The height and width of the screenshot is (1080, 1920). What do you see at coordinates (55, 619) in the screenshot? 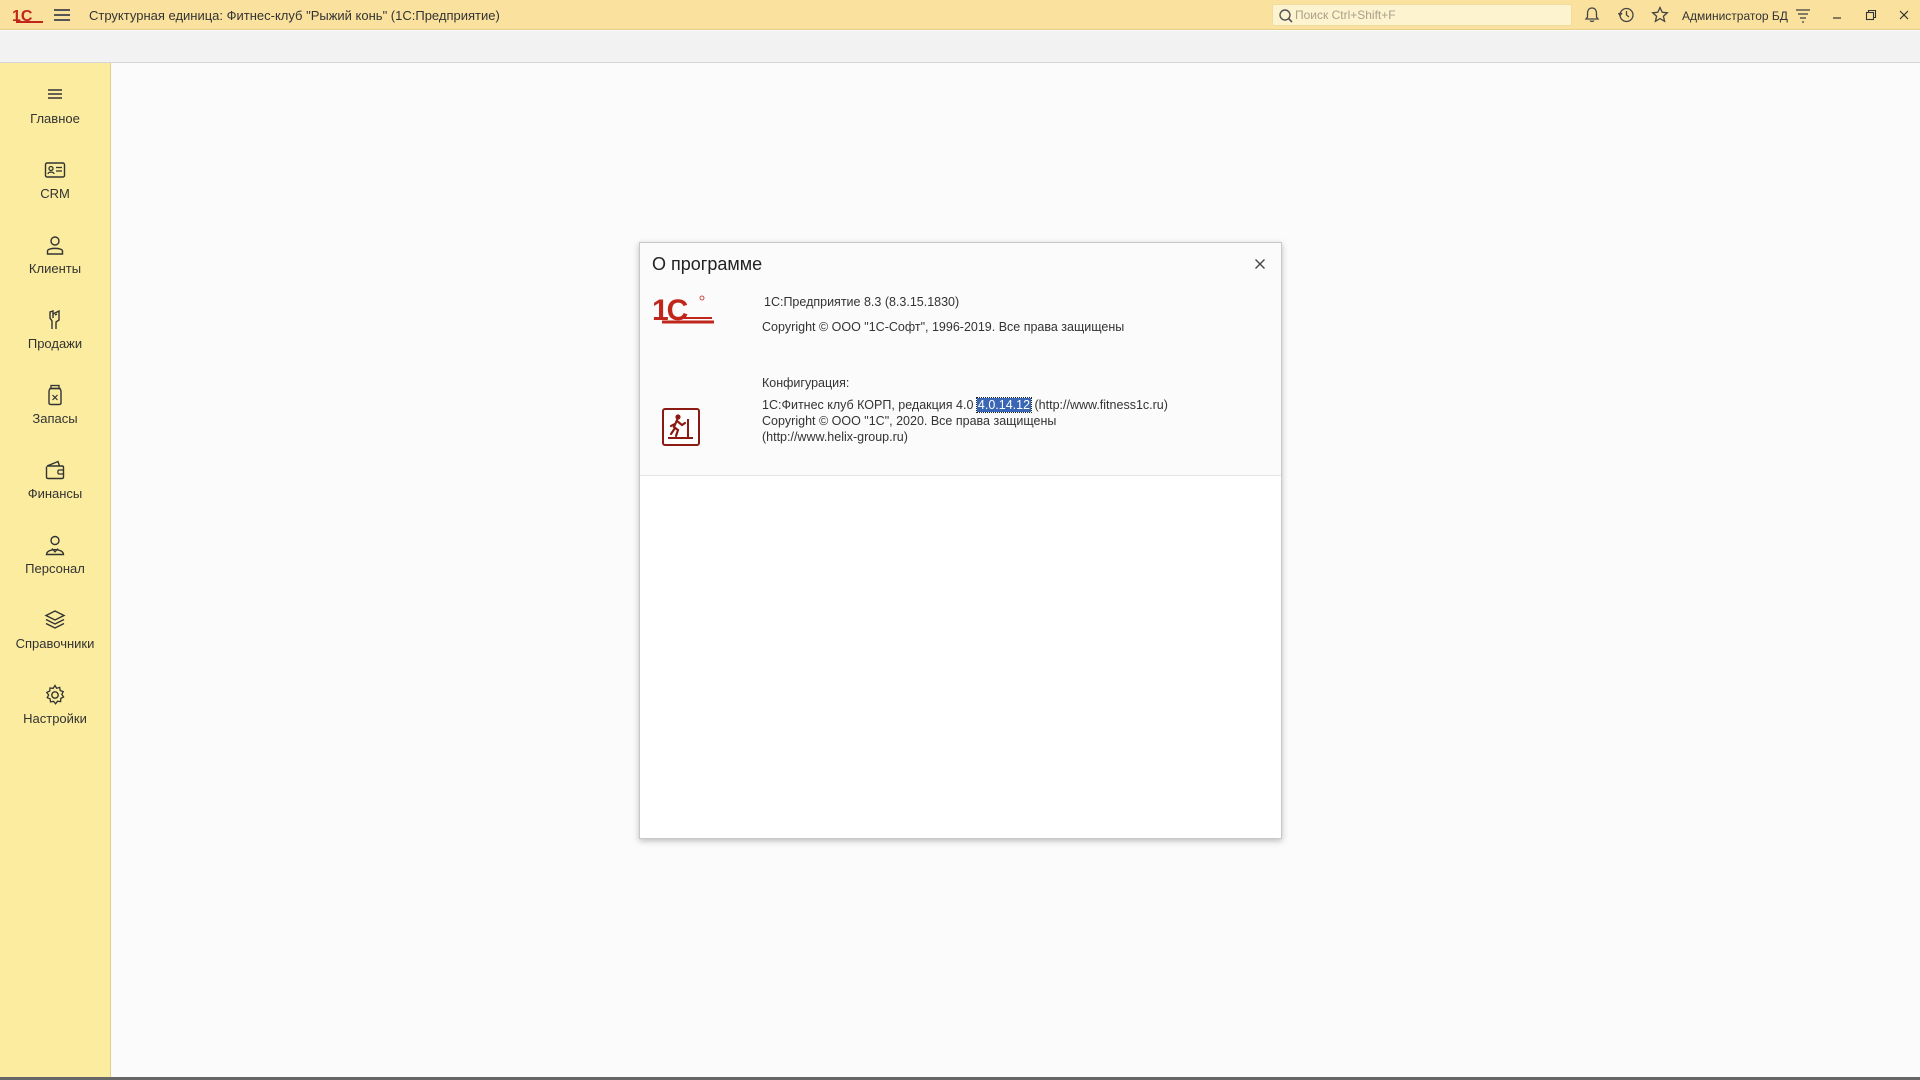
I see `stack-icon` at bounding box center [55, 619].